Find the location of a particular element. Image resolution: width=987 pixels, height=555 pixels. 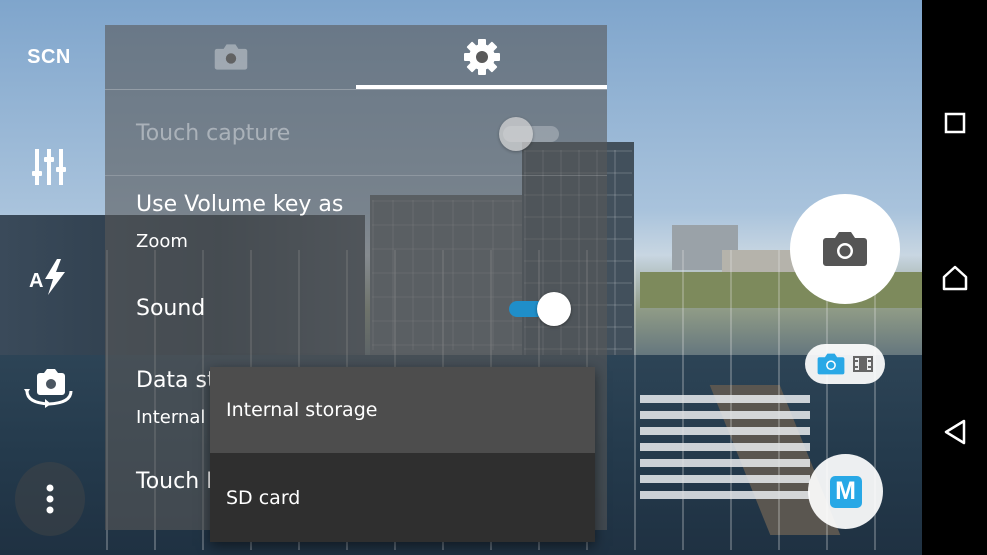

switch-camera-icon is located at coordinates (48, 388).